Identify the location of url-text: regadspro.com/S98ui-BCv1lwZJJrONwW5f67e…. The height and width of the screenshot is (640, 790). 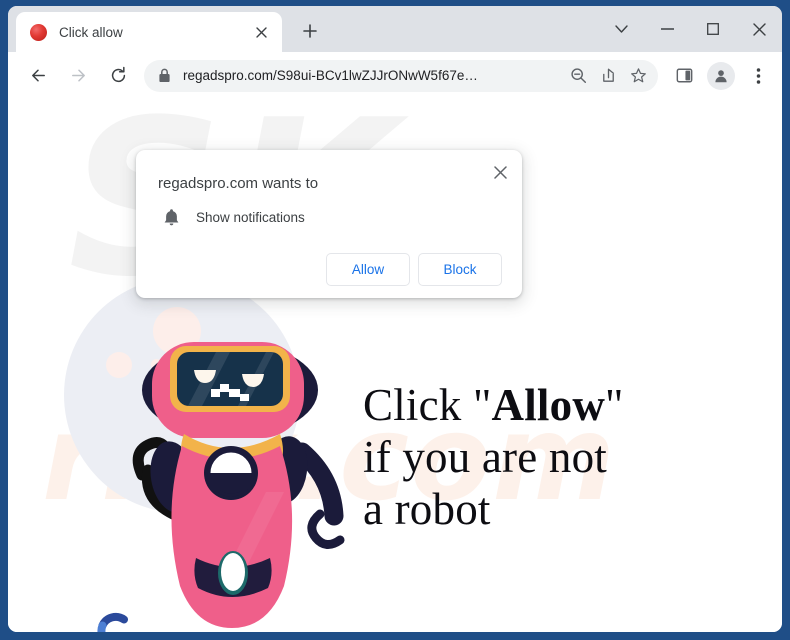
(372, 75).